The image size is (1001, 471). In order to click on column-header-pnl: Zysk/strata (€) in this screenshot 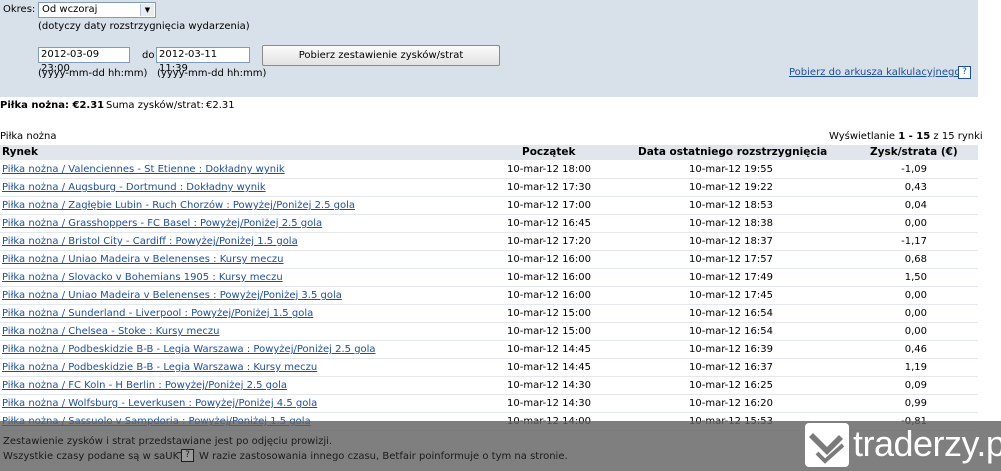, I will do `click(914, 152)`.